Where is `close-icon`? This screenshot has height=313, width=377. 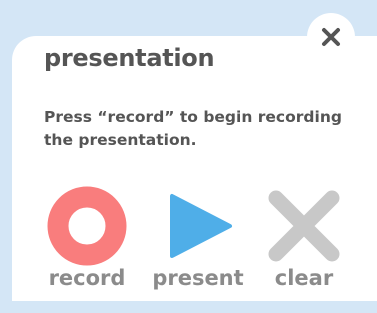
close-icon is located at coordinates (331, 37).